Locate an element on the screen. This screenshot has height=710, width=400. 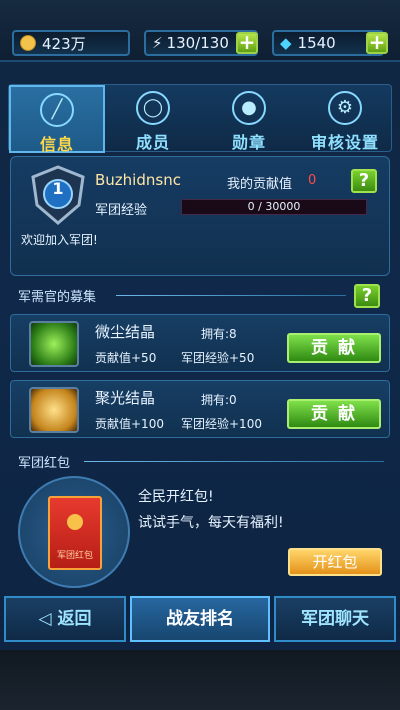
red-packet-section-title: 军团红包 is located at coordinates (44, 463).